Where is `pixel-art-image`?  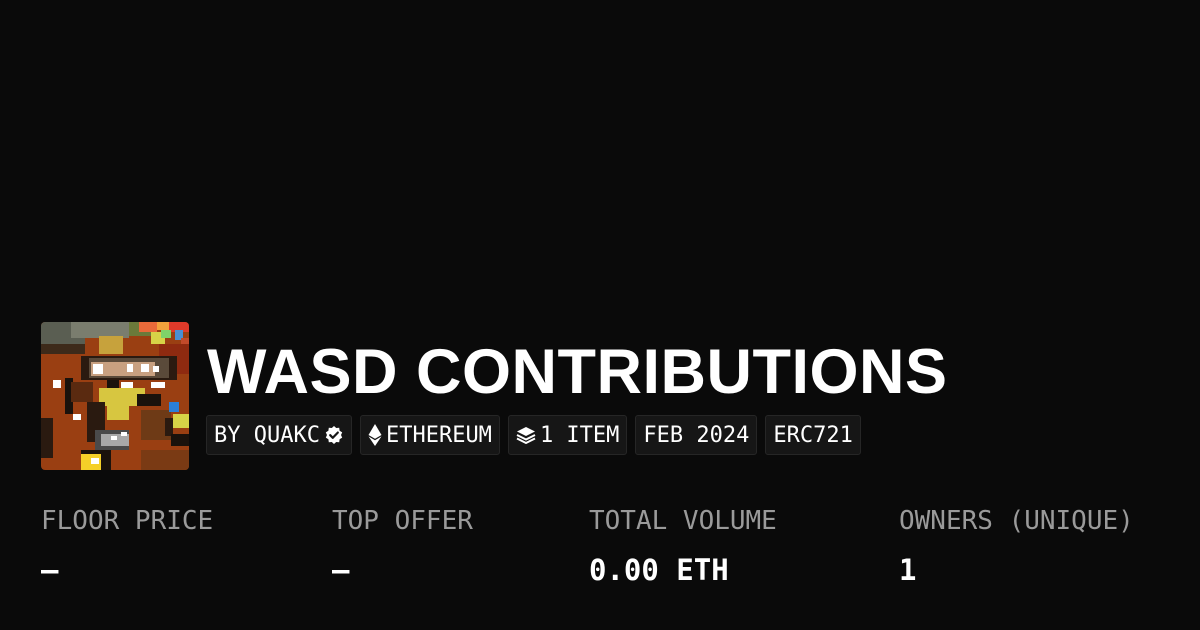
pixel-art-image is located at coordinates (115, 396).